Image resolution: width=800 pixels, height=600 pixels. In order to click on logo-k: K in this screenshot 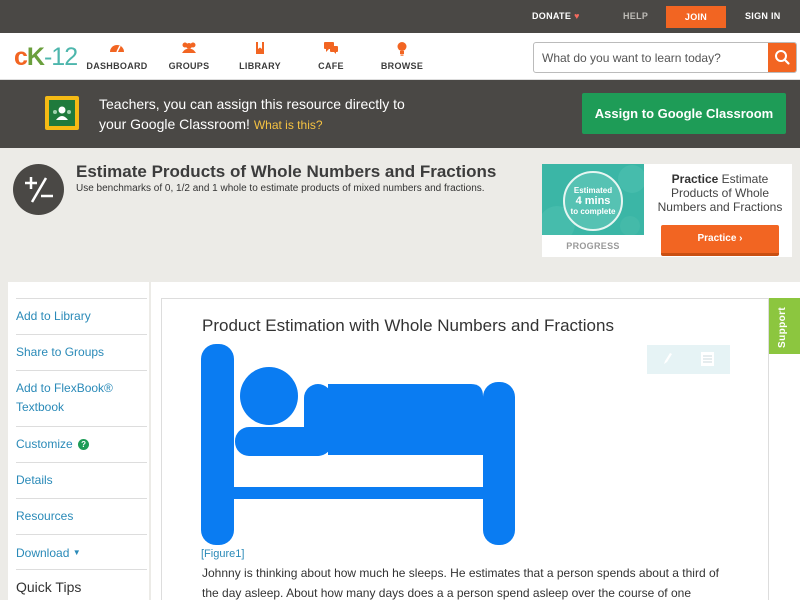, I will do `click(35, 57)`.